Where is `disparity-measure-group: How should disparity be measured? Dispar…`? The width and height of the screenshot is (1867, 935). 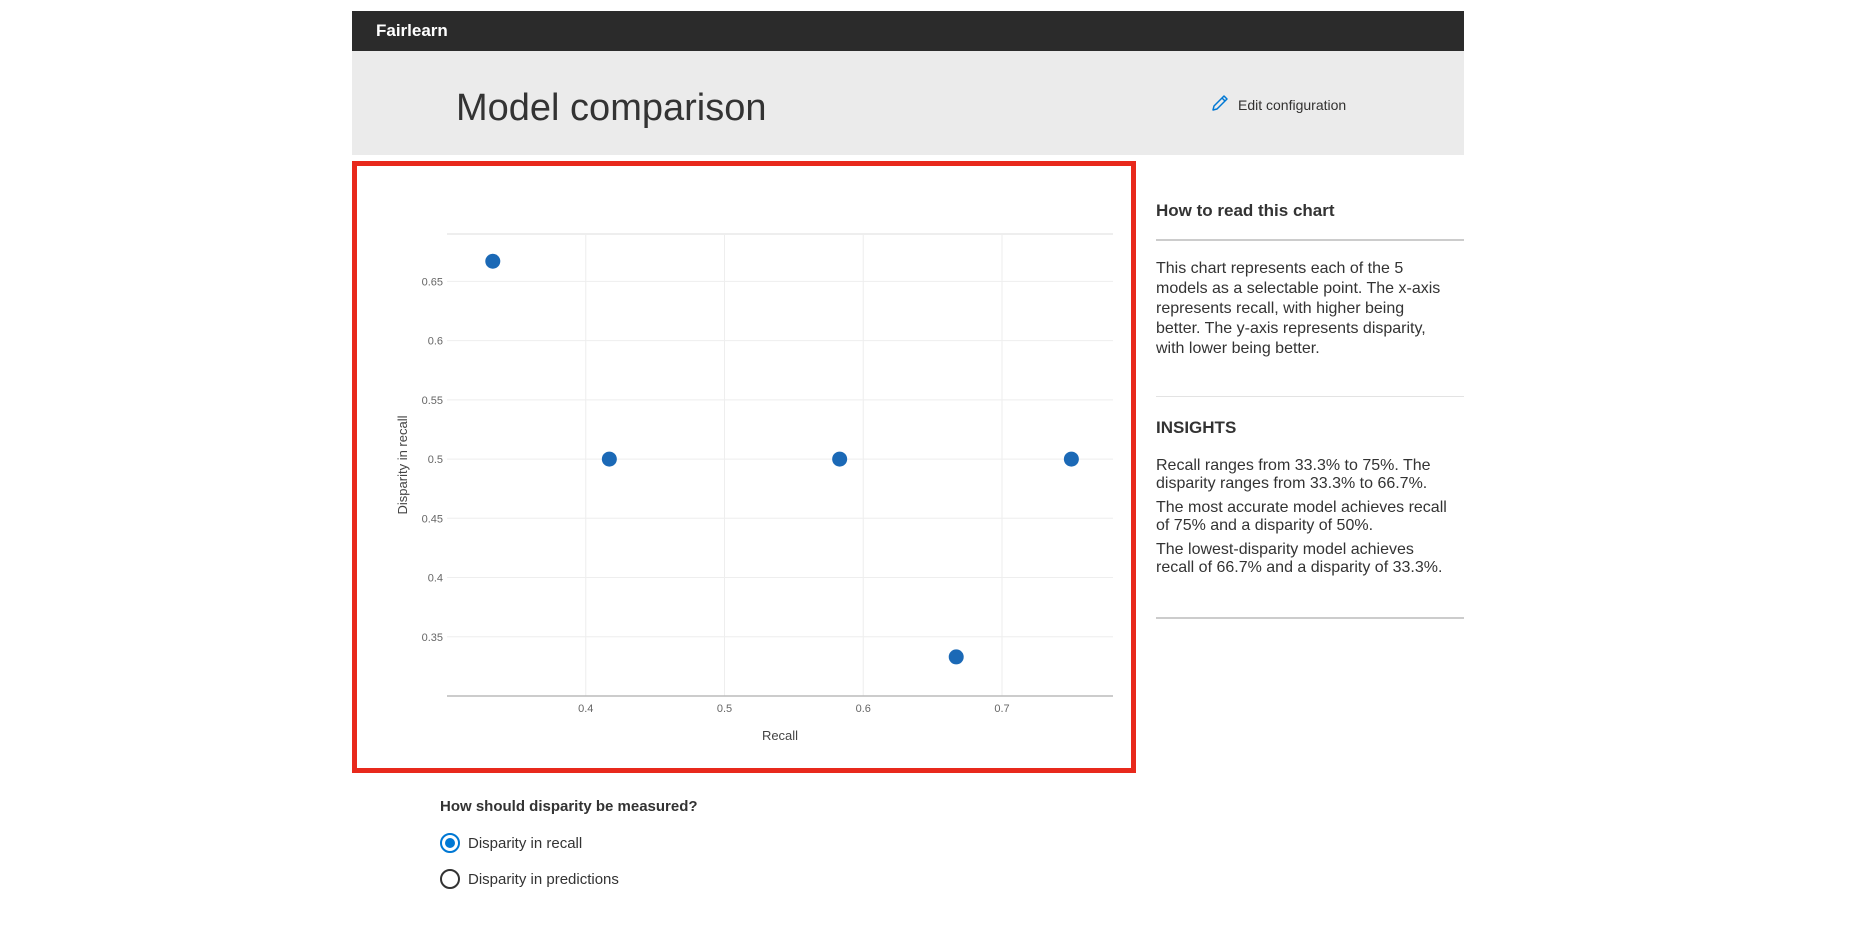 disparity-measure-group: How should disparity be measured? Dispar… is located at coordinates (569, 851).